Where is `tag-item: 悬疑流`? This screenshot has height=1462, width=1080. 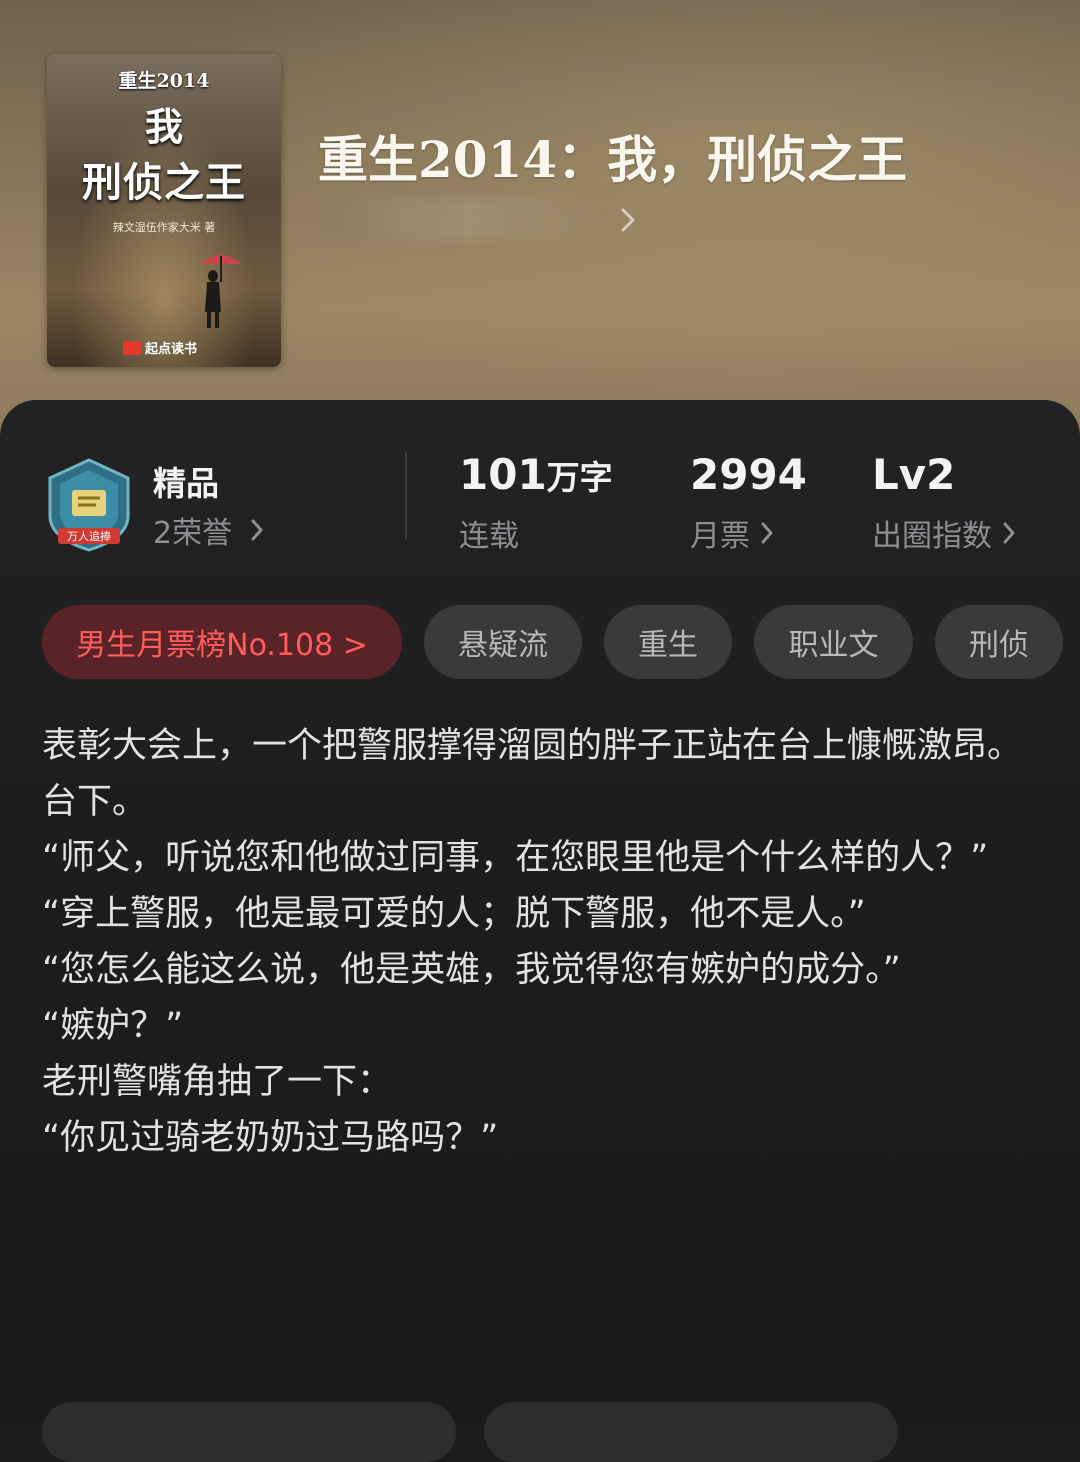 tag-item: 悬疑流 is located at coordinates (503, 642).